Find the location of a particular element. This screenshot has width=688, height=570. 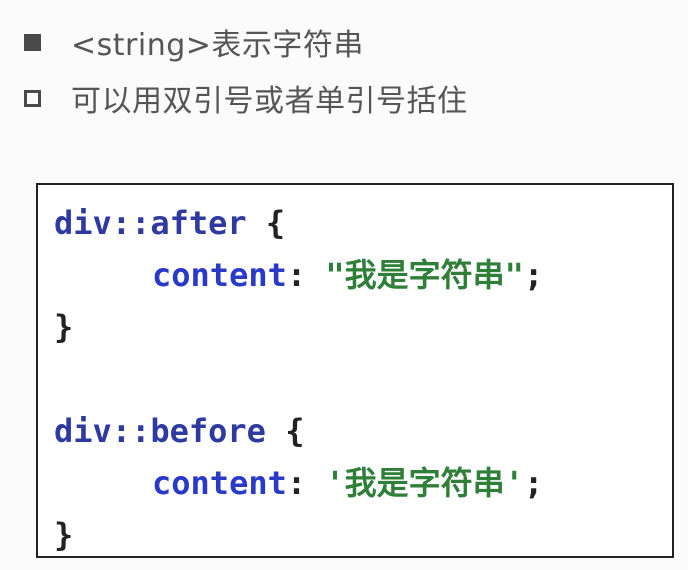

bullet-text: 可以用双引号或者单引号括住 is located at coordinates (269, 101).